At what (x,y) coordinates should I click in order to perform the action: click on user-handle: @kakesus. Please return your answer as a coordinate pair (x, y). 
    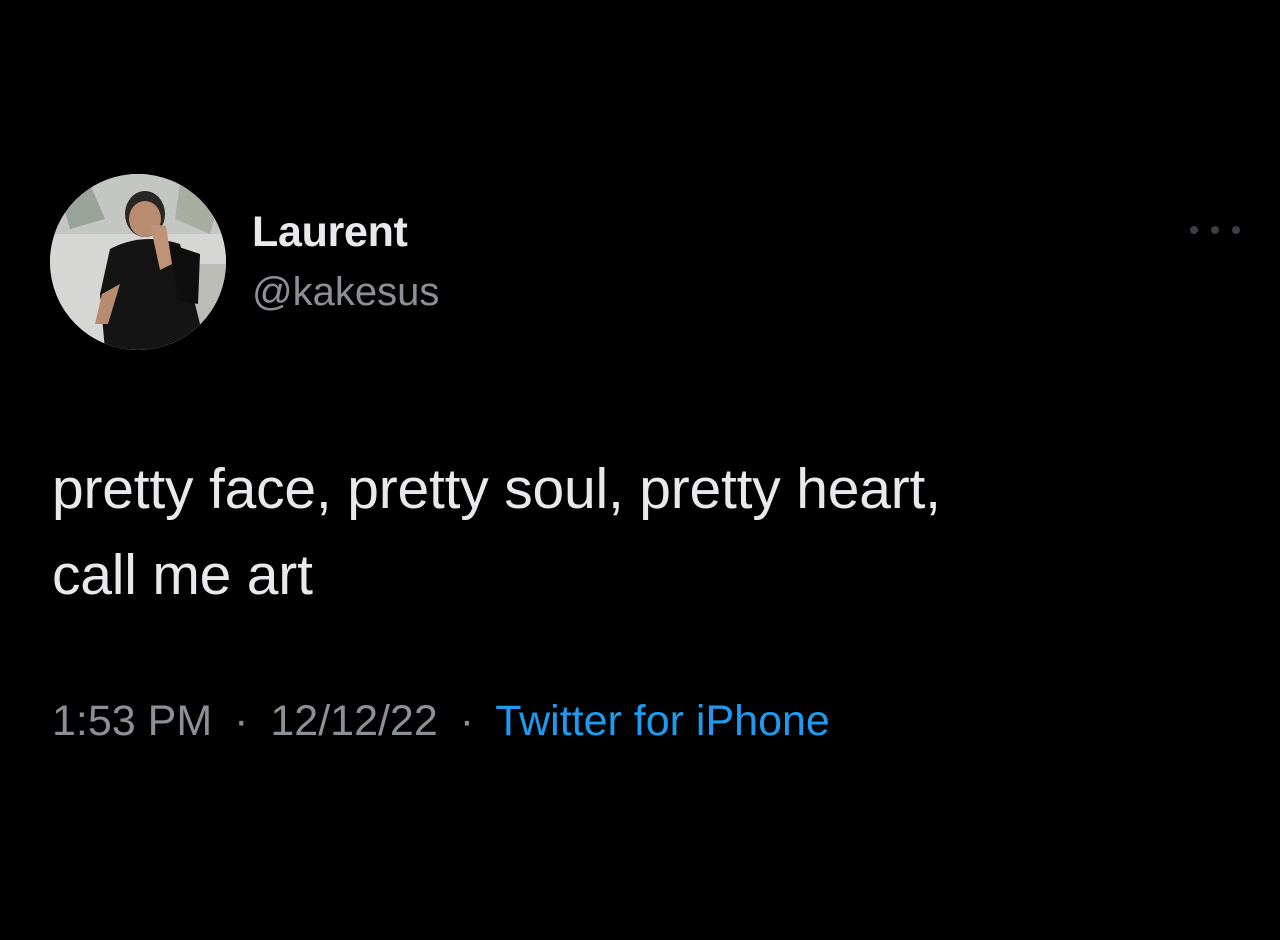
    Looking at the image, I should click on (345, 292).